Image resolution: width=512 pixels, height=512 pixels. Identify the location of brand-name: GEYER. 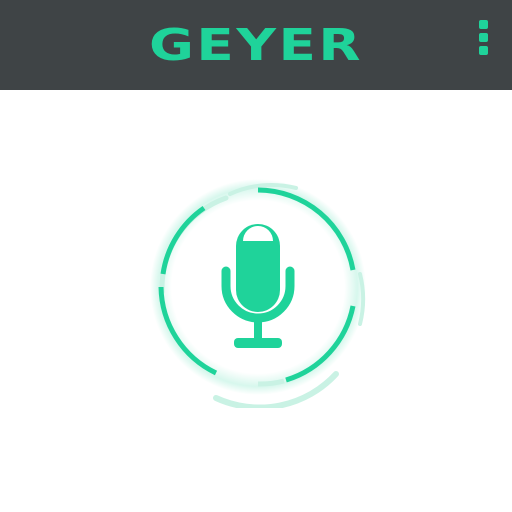
(256, 43).